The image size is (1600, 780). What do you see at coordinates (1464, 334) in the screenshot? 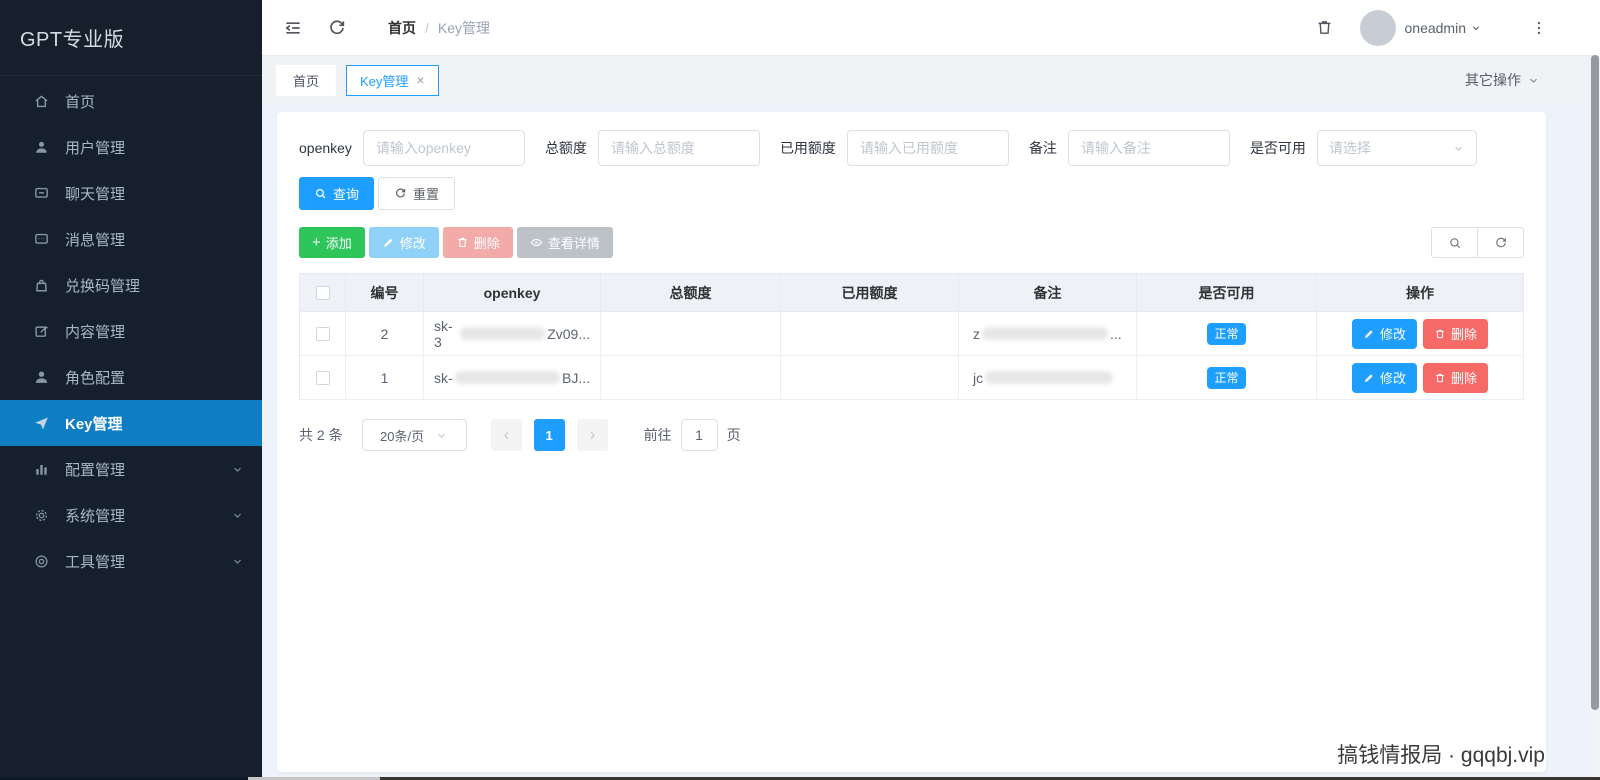
I see `row-delete-label: 删除` at bounding box center [1464, 334].